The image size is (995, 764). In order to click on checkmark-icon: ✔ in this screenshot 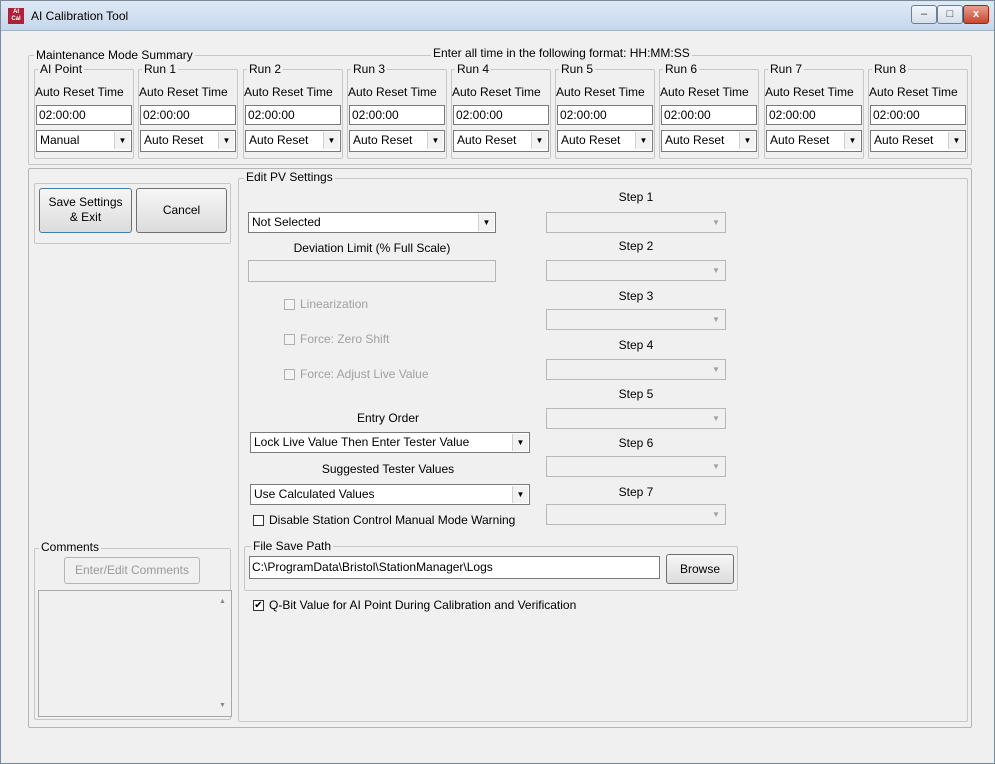, I will do `click(258, 605)`.